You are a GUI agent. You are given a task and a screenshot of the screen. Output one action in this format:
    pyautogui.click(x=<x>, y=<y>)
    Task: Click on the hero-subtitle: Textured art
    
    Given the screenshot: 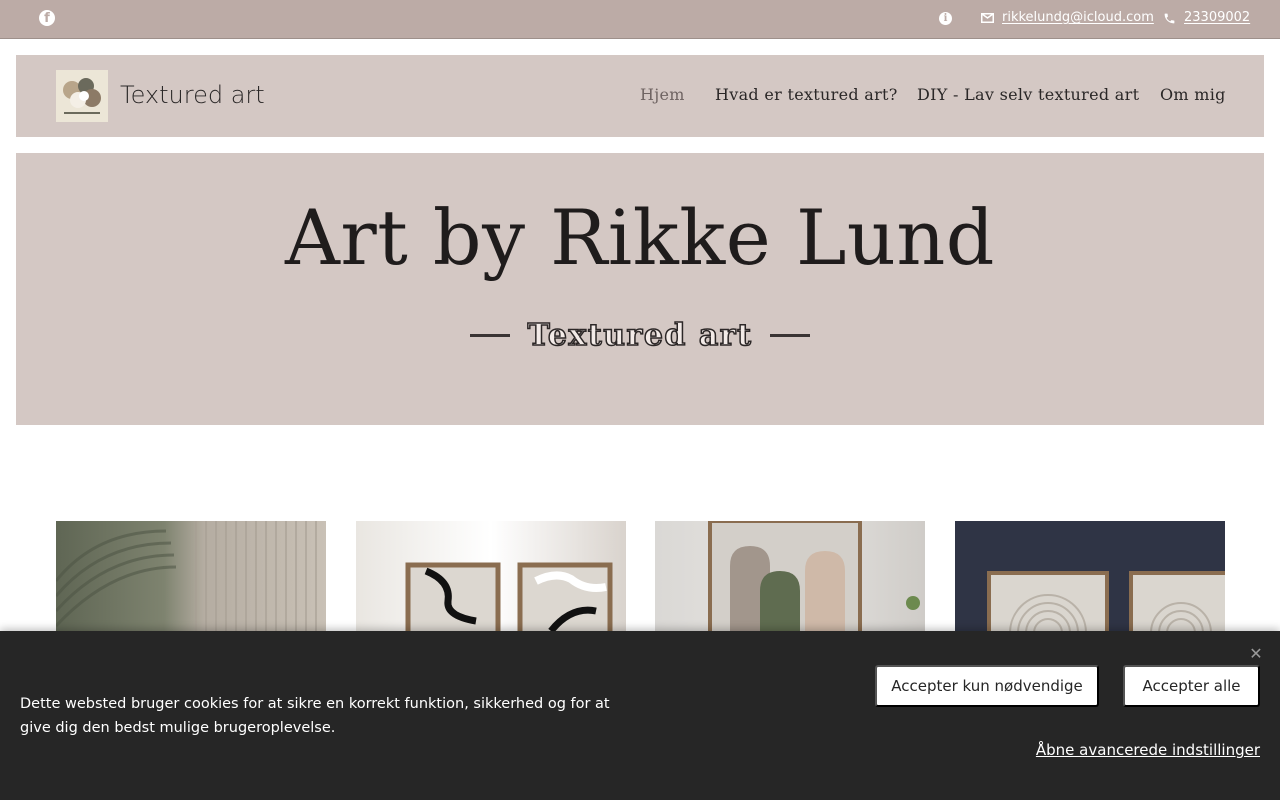 What is the action you would take?
    pyautogui.click(x=640, y=335)
    